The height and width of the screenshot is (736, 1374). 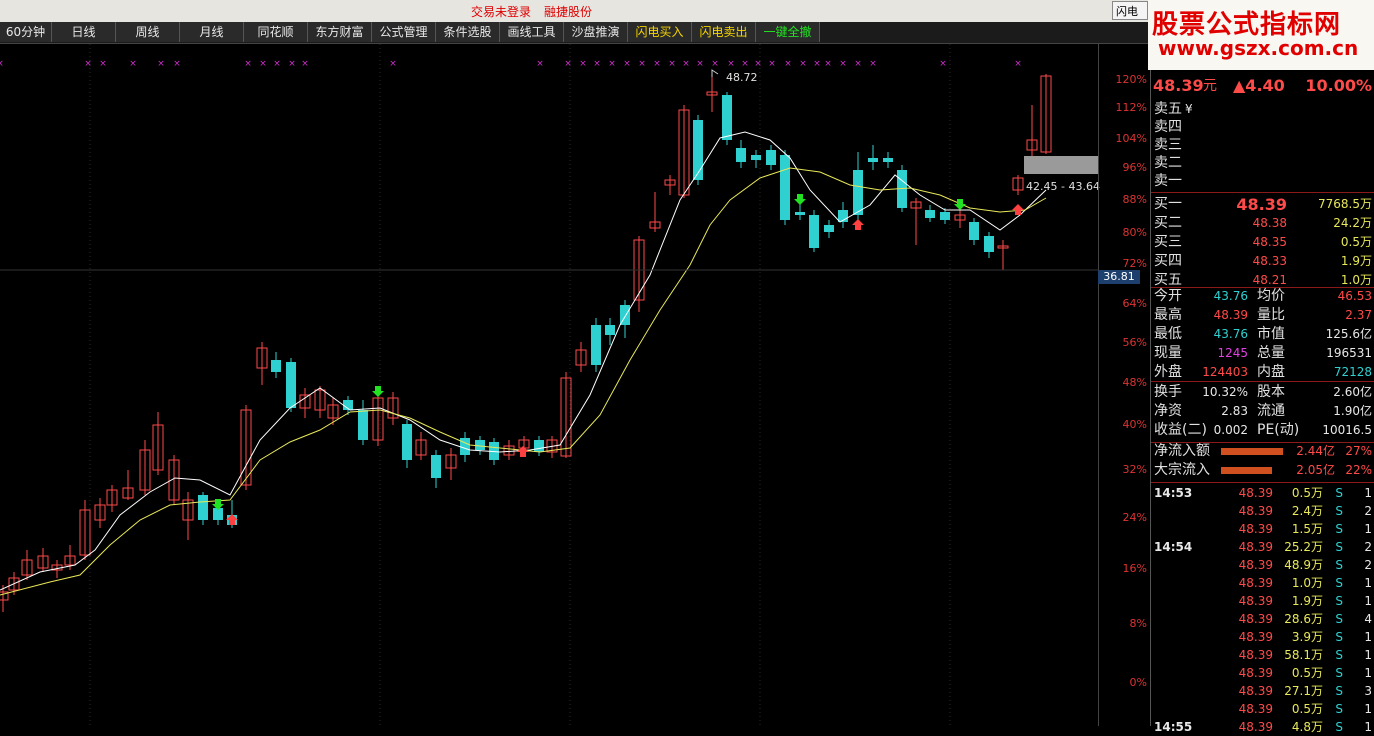 I want to click on trade-login-status: 交易未登录, so click(x=501, y=11).